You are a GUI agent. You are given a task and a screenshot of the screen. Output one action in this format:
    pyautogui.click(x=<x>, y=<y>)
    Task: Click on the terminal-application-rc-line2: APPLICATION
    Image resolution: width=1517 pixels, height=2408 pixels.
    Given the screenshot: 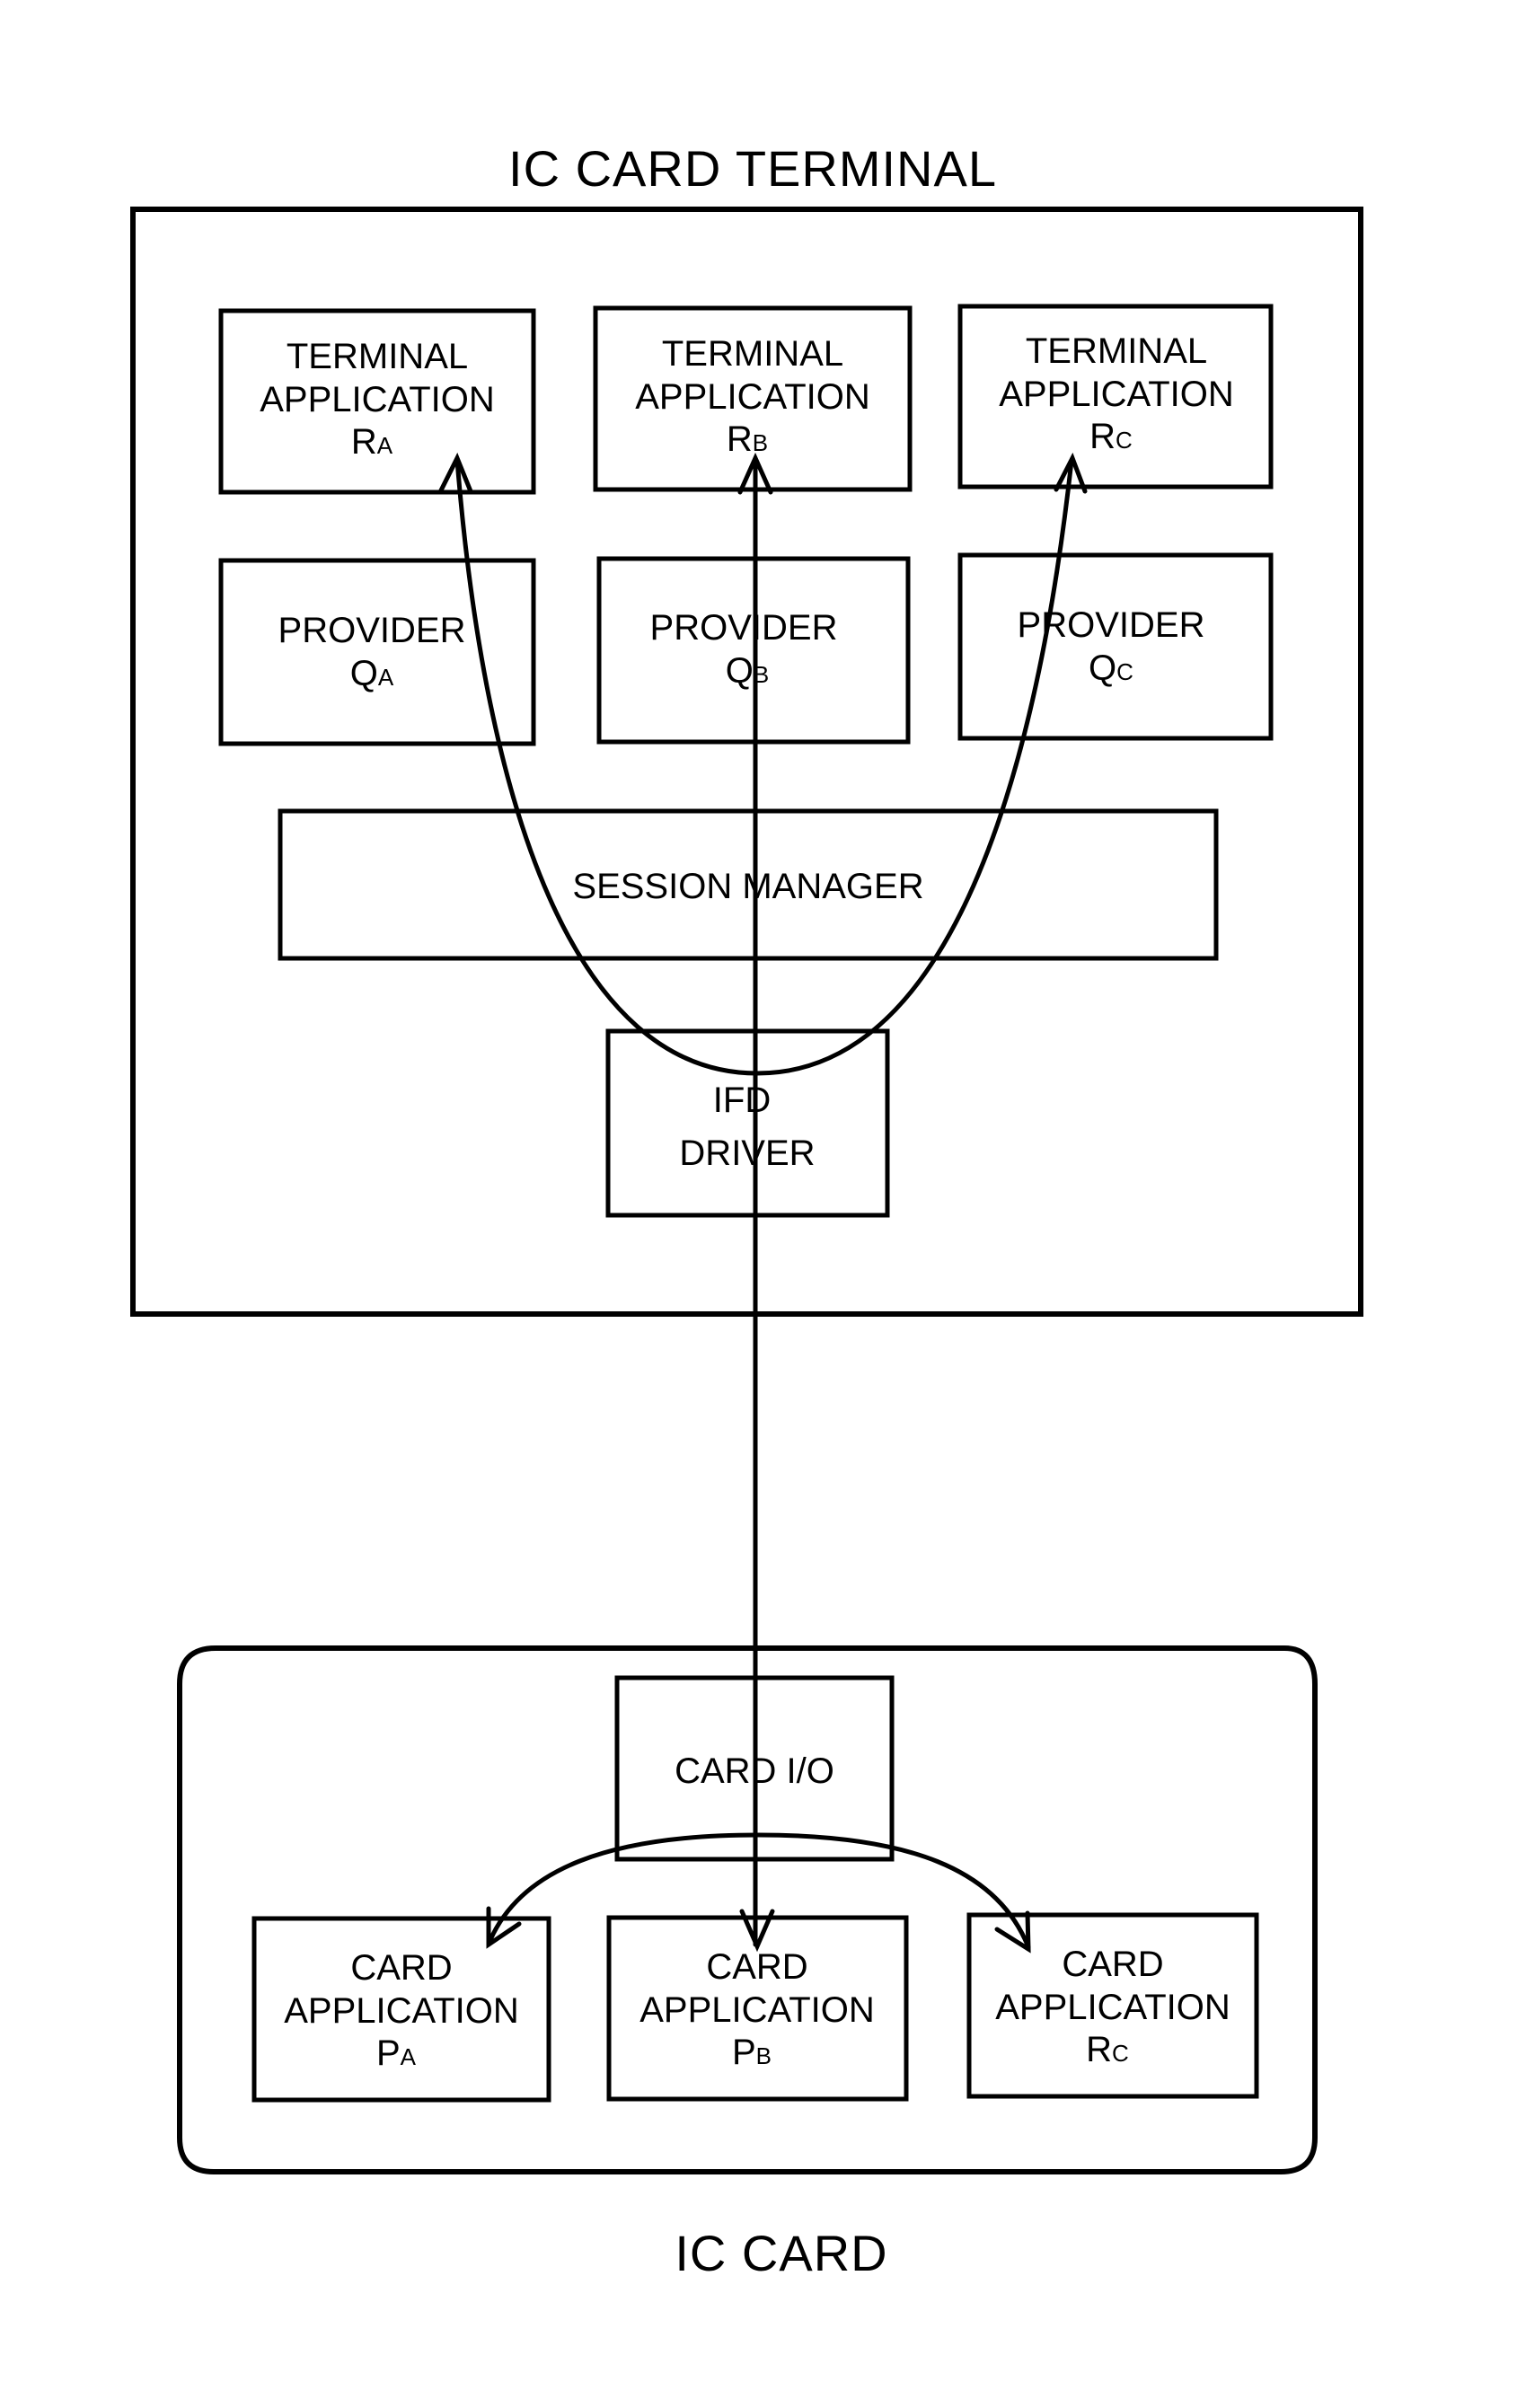 What is the action you would take?
    pyautogui.click(x=1116, y=395)
    